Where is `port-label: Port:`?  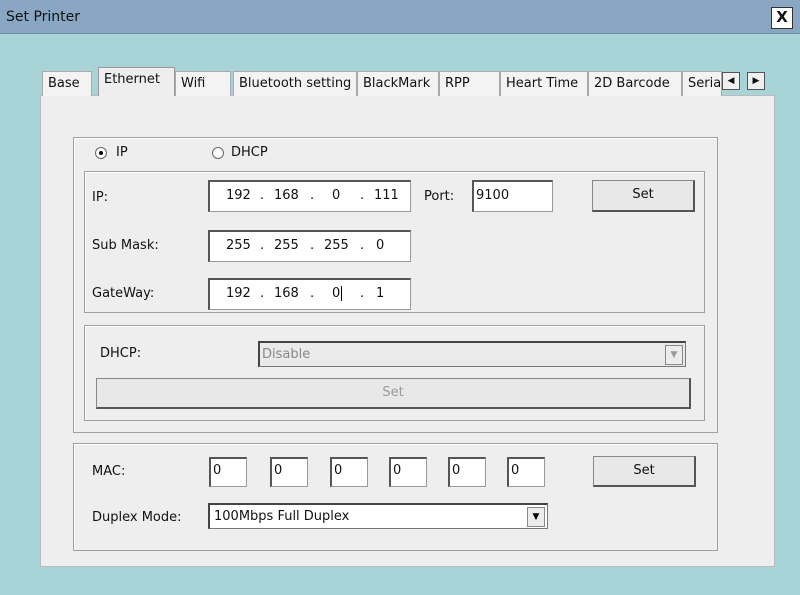
port-label: Port: is located at coordinates (439, 196).